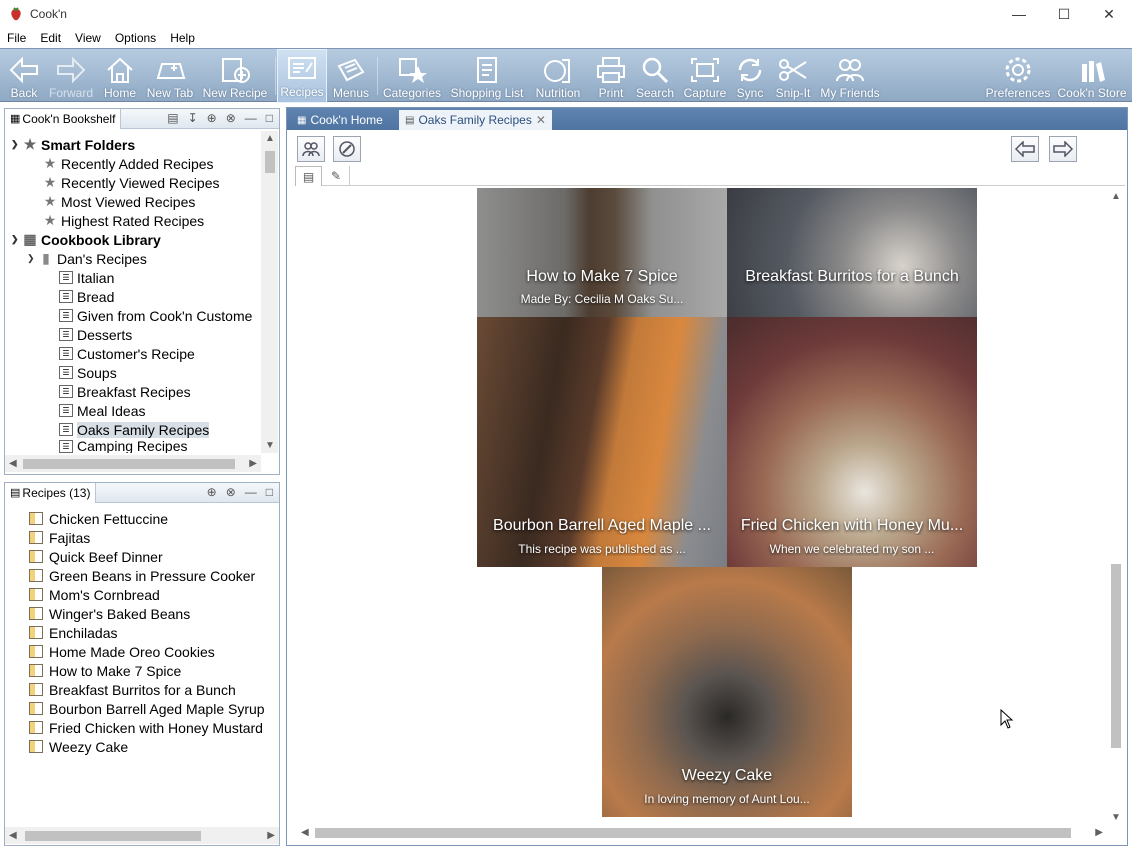 This screenshot has width=1132, height=848. I want to click on forward-arrow-icon, so click(71, 70).